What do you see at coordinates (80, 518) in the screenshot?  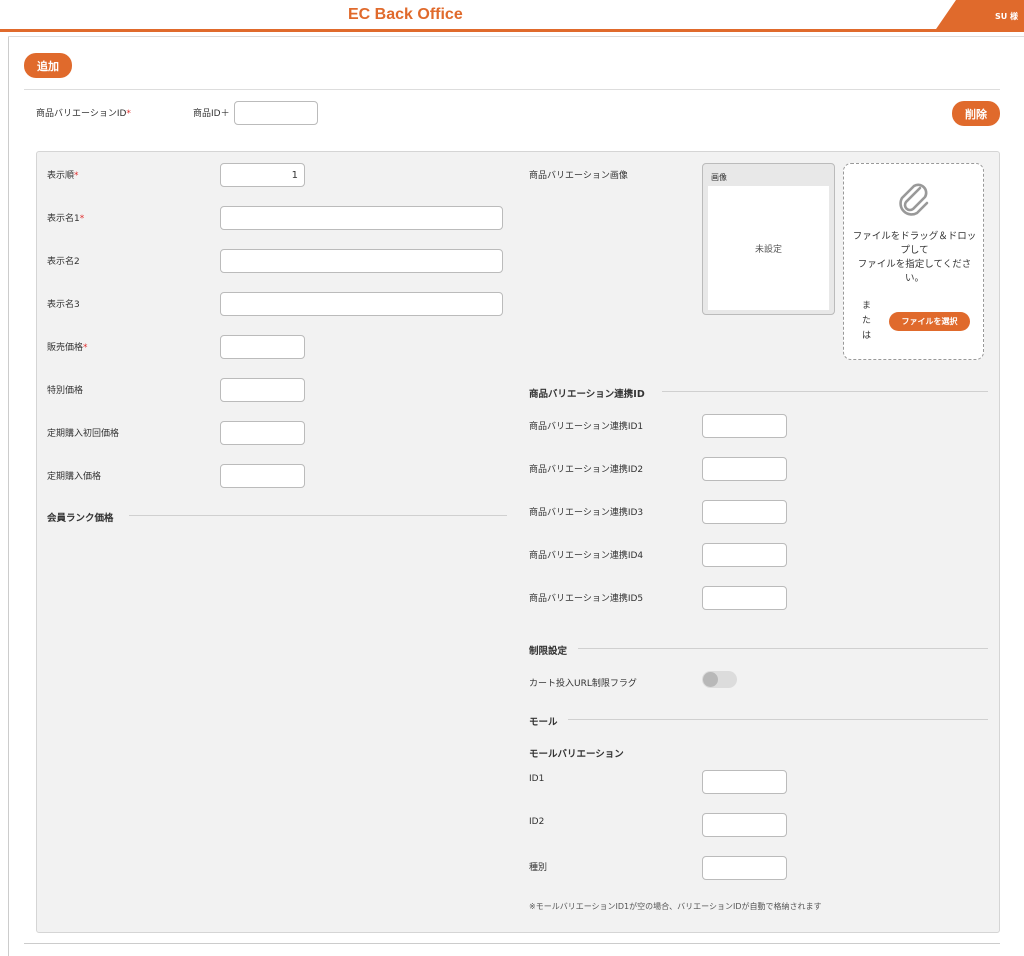 I see `member-rank-section-title: 会員ランク価格` at bounding box center [80, 518].